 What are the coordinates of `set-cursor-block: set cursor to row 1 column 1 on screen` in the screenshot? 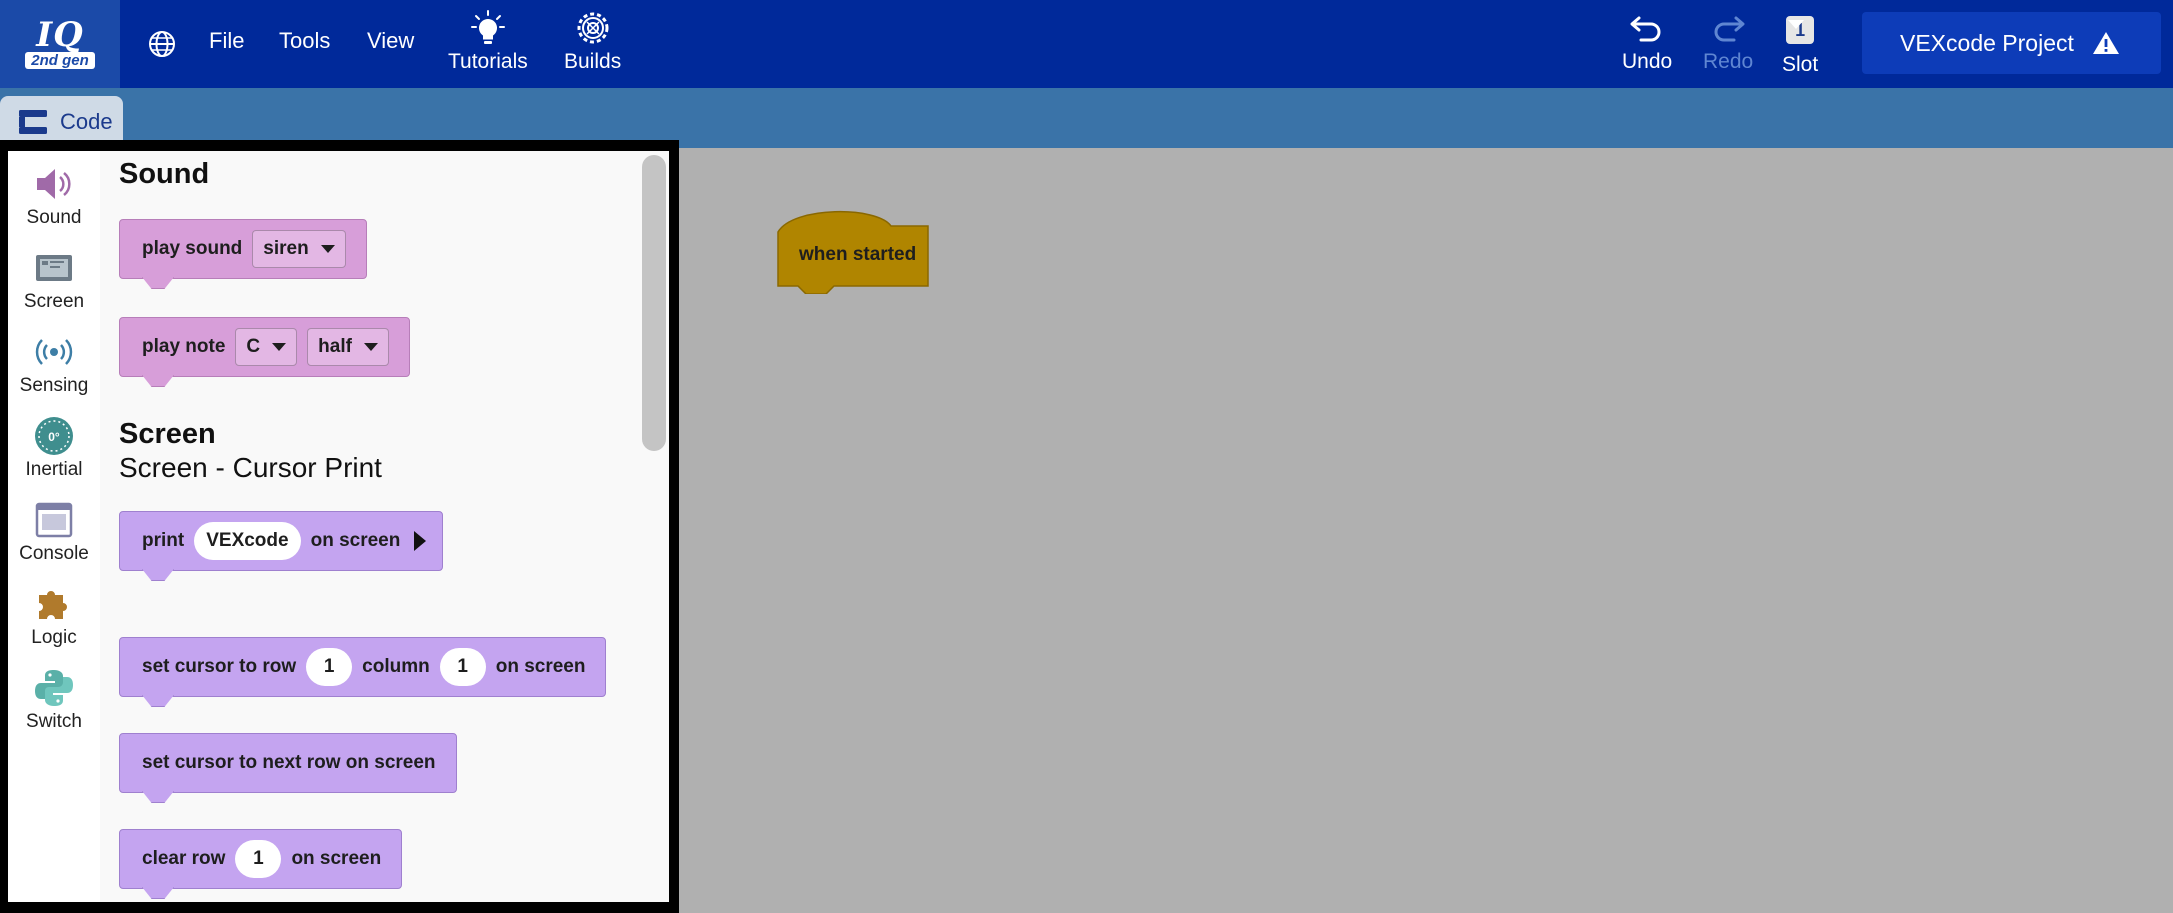 It's located at (363, 667).